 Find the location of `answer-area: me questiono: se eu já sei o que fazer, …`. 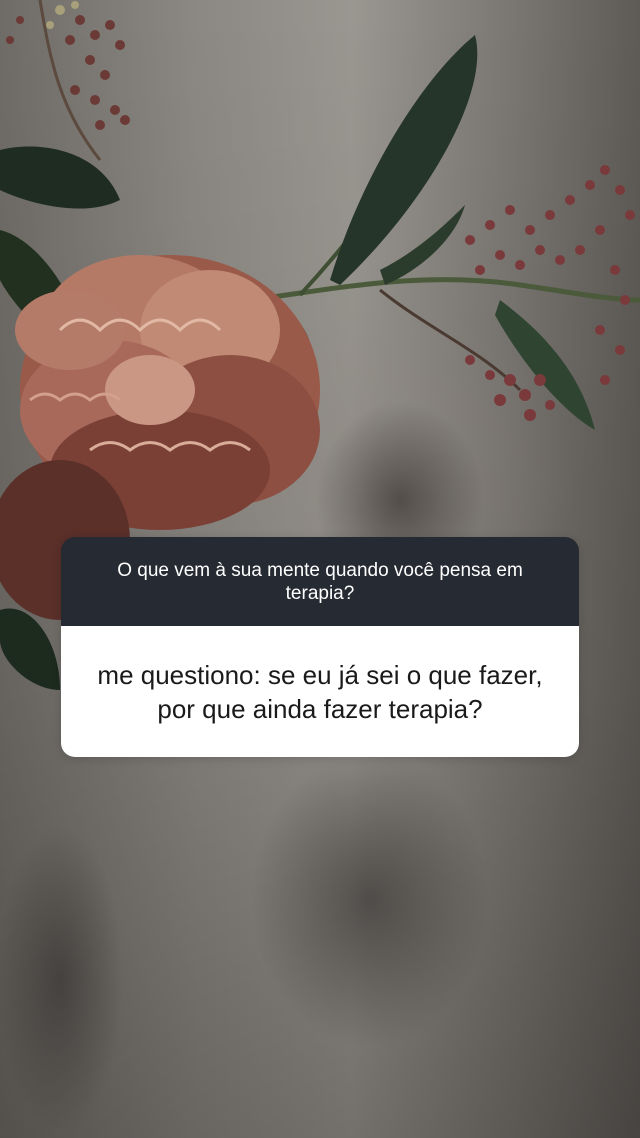

answer-area: me questiono: se eu já sei o que fazer, … is located at coordinates (320, 691).